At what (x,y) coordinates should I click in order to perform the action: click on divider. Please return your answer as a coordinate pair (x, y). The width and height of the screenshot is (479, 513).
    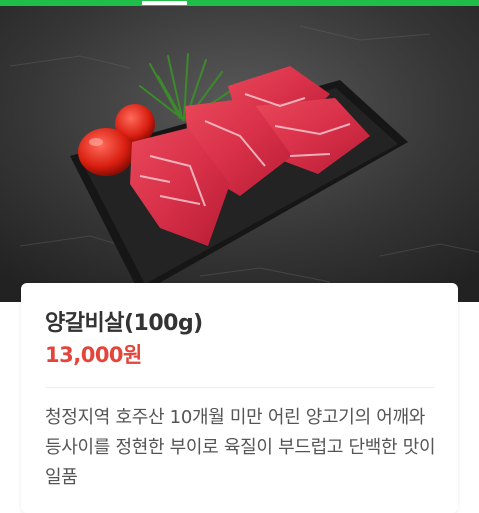
    Looking at the image, I should click on (240, 387).